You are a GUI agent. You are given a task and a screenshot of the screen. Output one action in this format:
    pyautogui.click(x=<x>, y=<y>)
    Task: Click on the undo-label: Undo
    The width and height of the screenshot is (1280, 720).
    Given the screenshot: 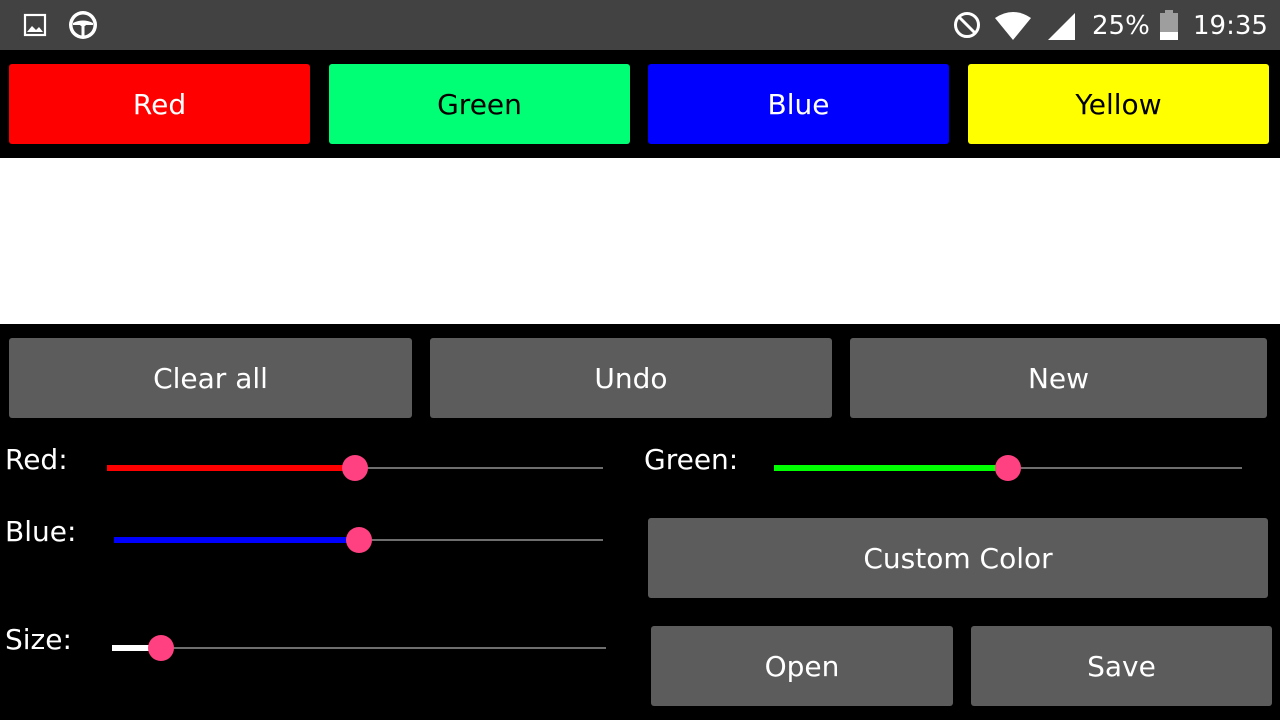 What is the action you would take?
    pyautogui.click(x=631, y=378)
    